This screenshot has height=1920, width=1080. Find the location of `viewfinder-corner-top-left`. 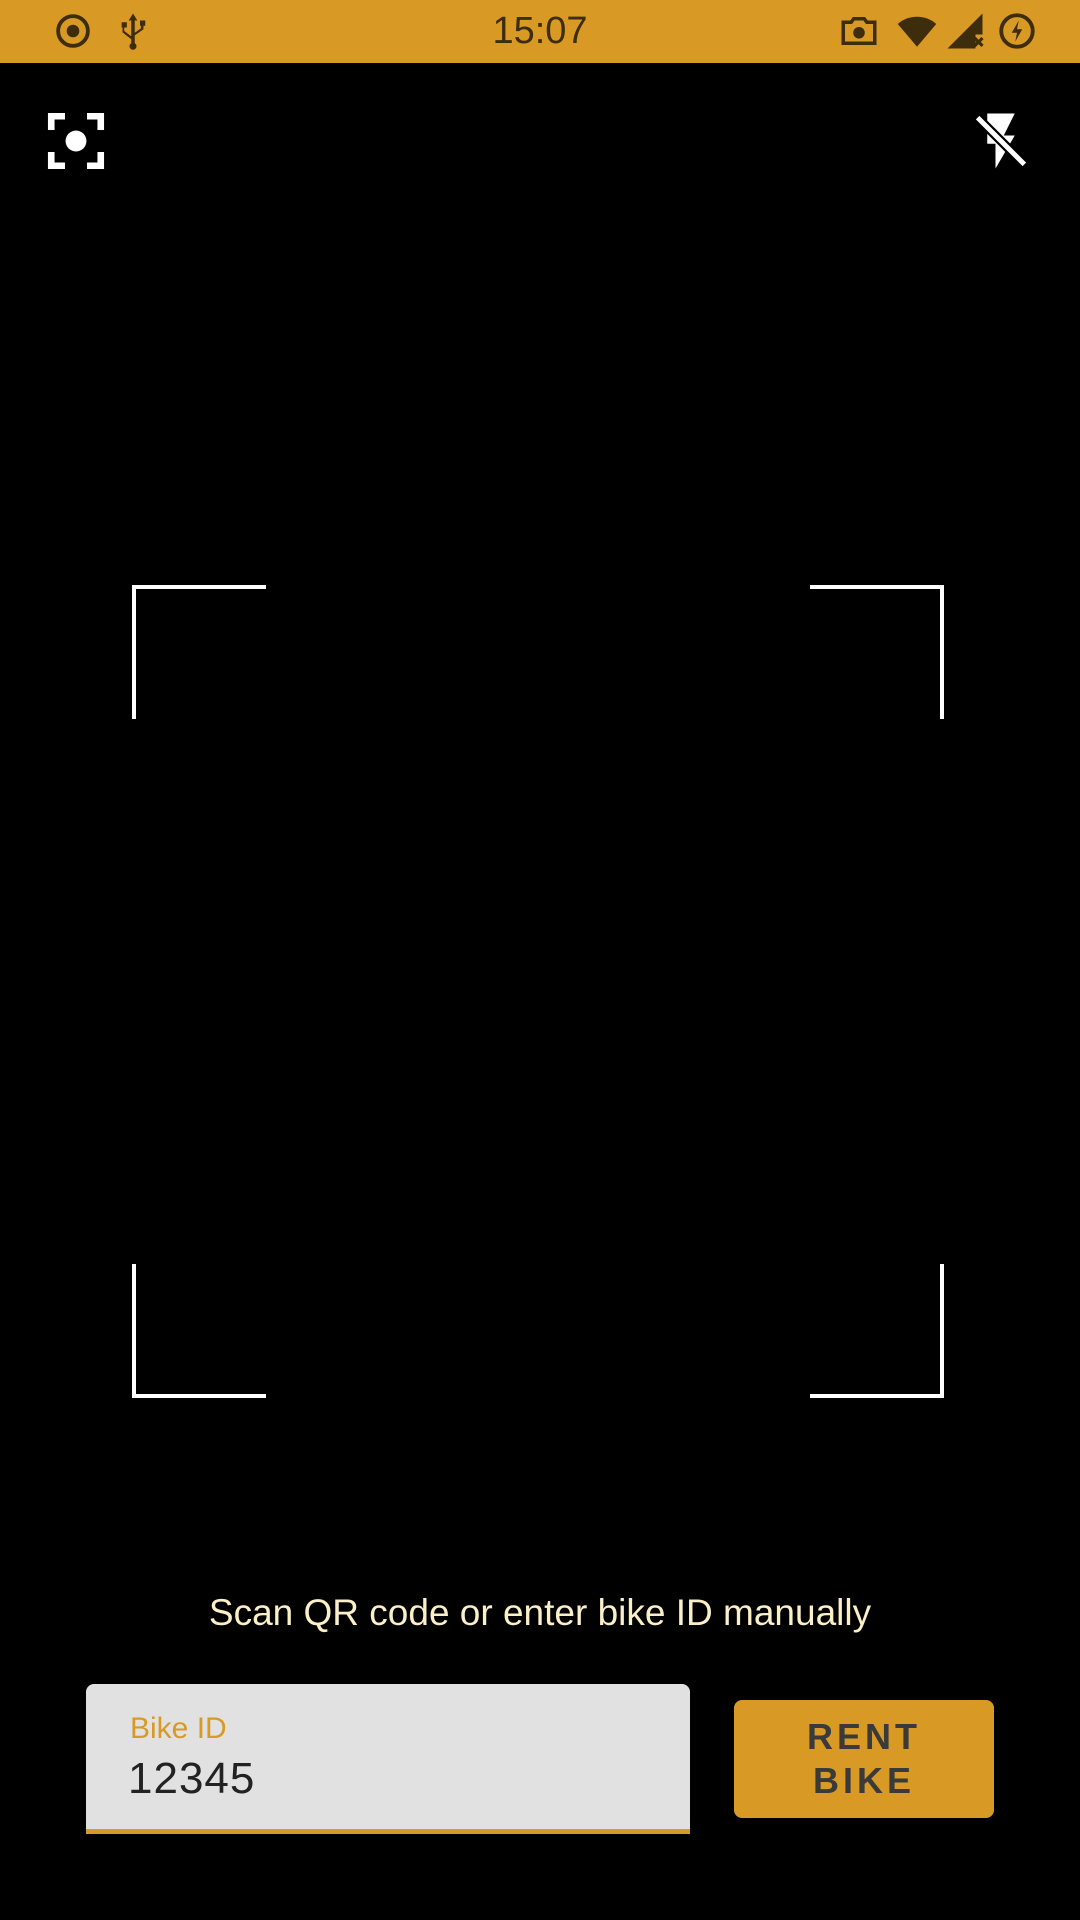

viewfinder-corner-top-left is located at coordinates (199, 652).